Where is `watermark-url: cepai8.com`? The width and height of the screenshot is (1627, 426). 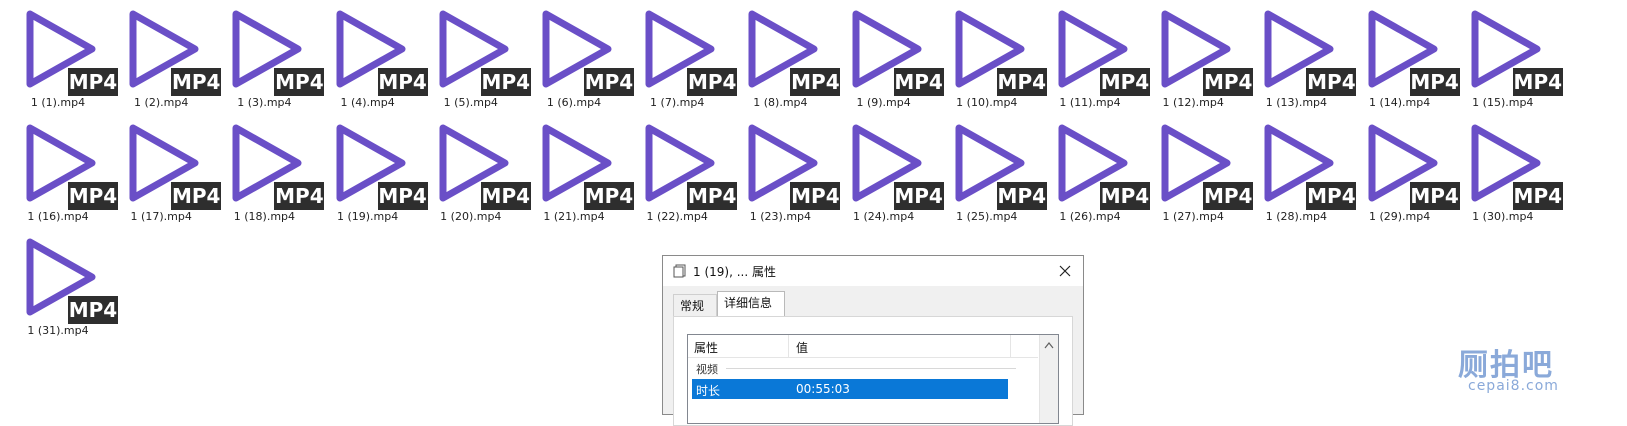
watermark-url: cepai8.com is located at coordinates (1513, 386).